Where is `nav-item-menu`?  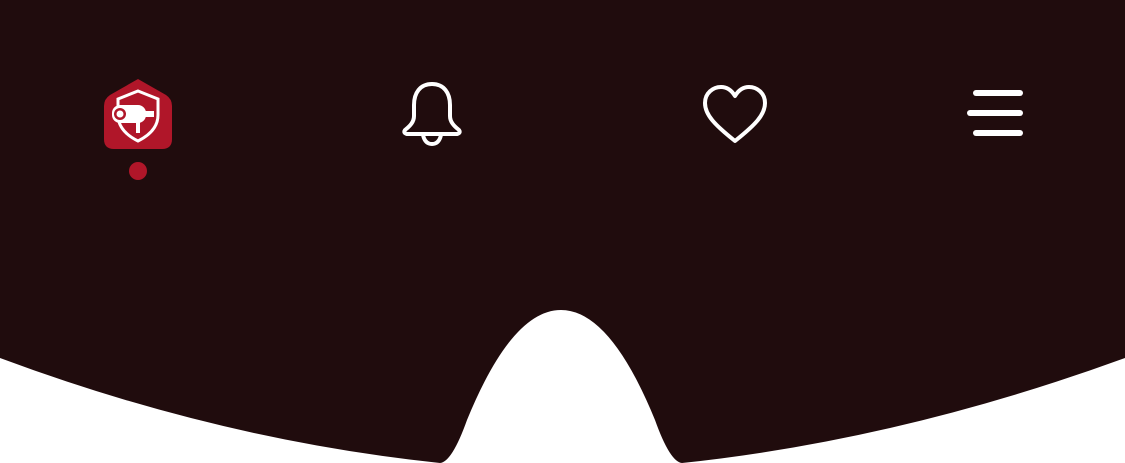
nav-item-menu is located at coordinates (995, 113).